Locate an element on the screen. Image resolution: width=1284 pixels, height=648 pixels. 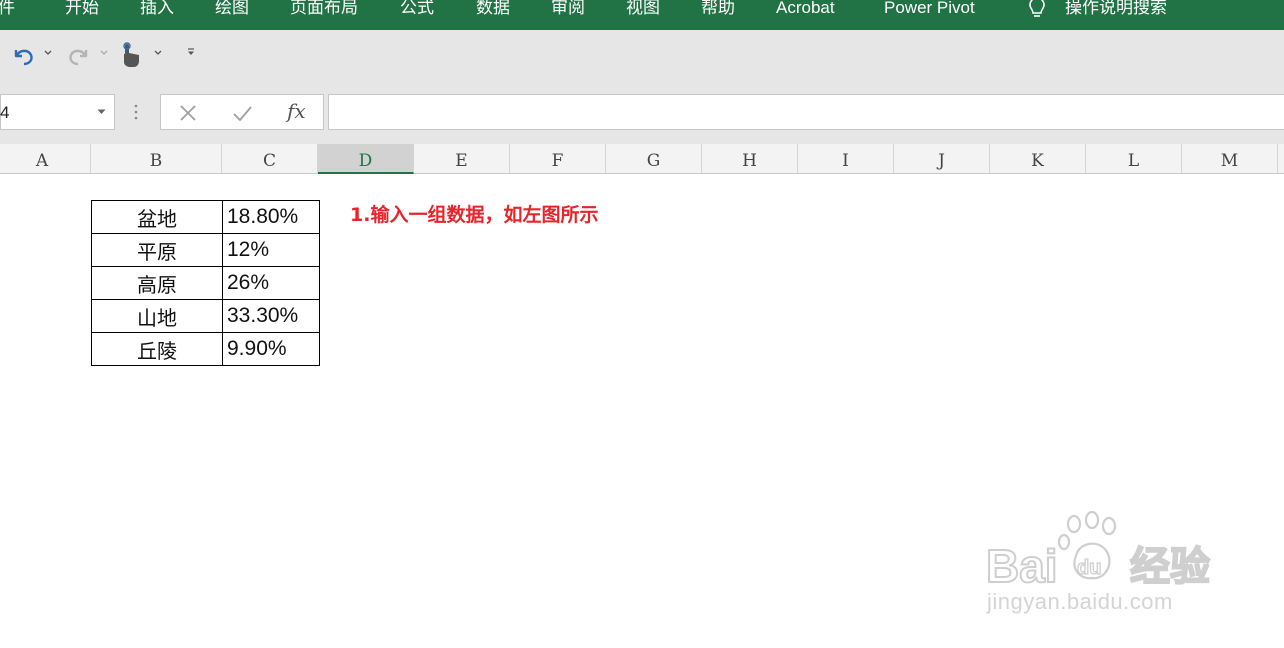
name-box: 4 is located at coordinates (57, 112).